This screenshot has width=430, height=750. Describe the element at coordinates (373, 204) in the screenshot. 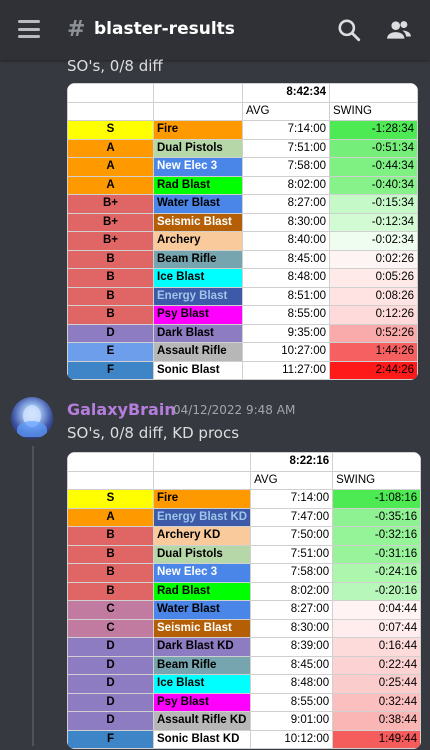

I see `swing-cell: -0:15:34` at that location.